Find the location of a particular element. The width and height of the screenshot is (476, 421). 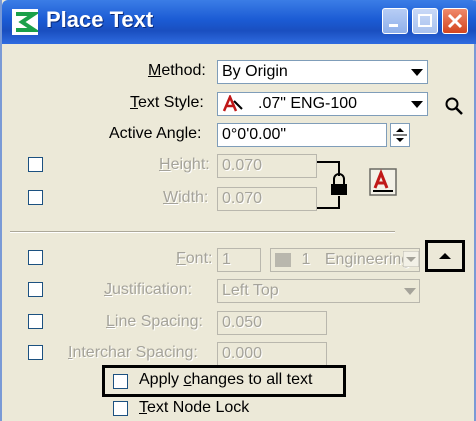

font-number-input: 1 is located at coordinates (239, 260).